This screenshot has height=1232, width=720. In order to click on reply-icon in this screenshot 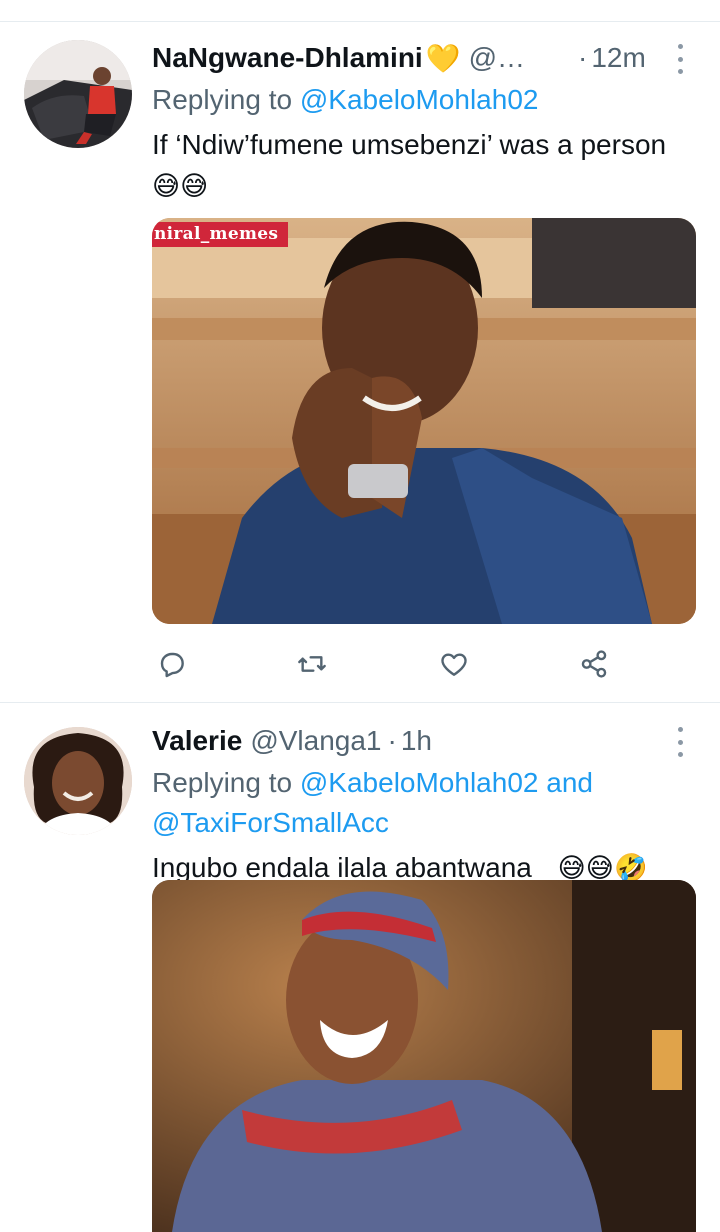, I will do `click(172, 664)`.